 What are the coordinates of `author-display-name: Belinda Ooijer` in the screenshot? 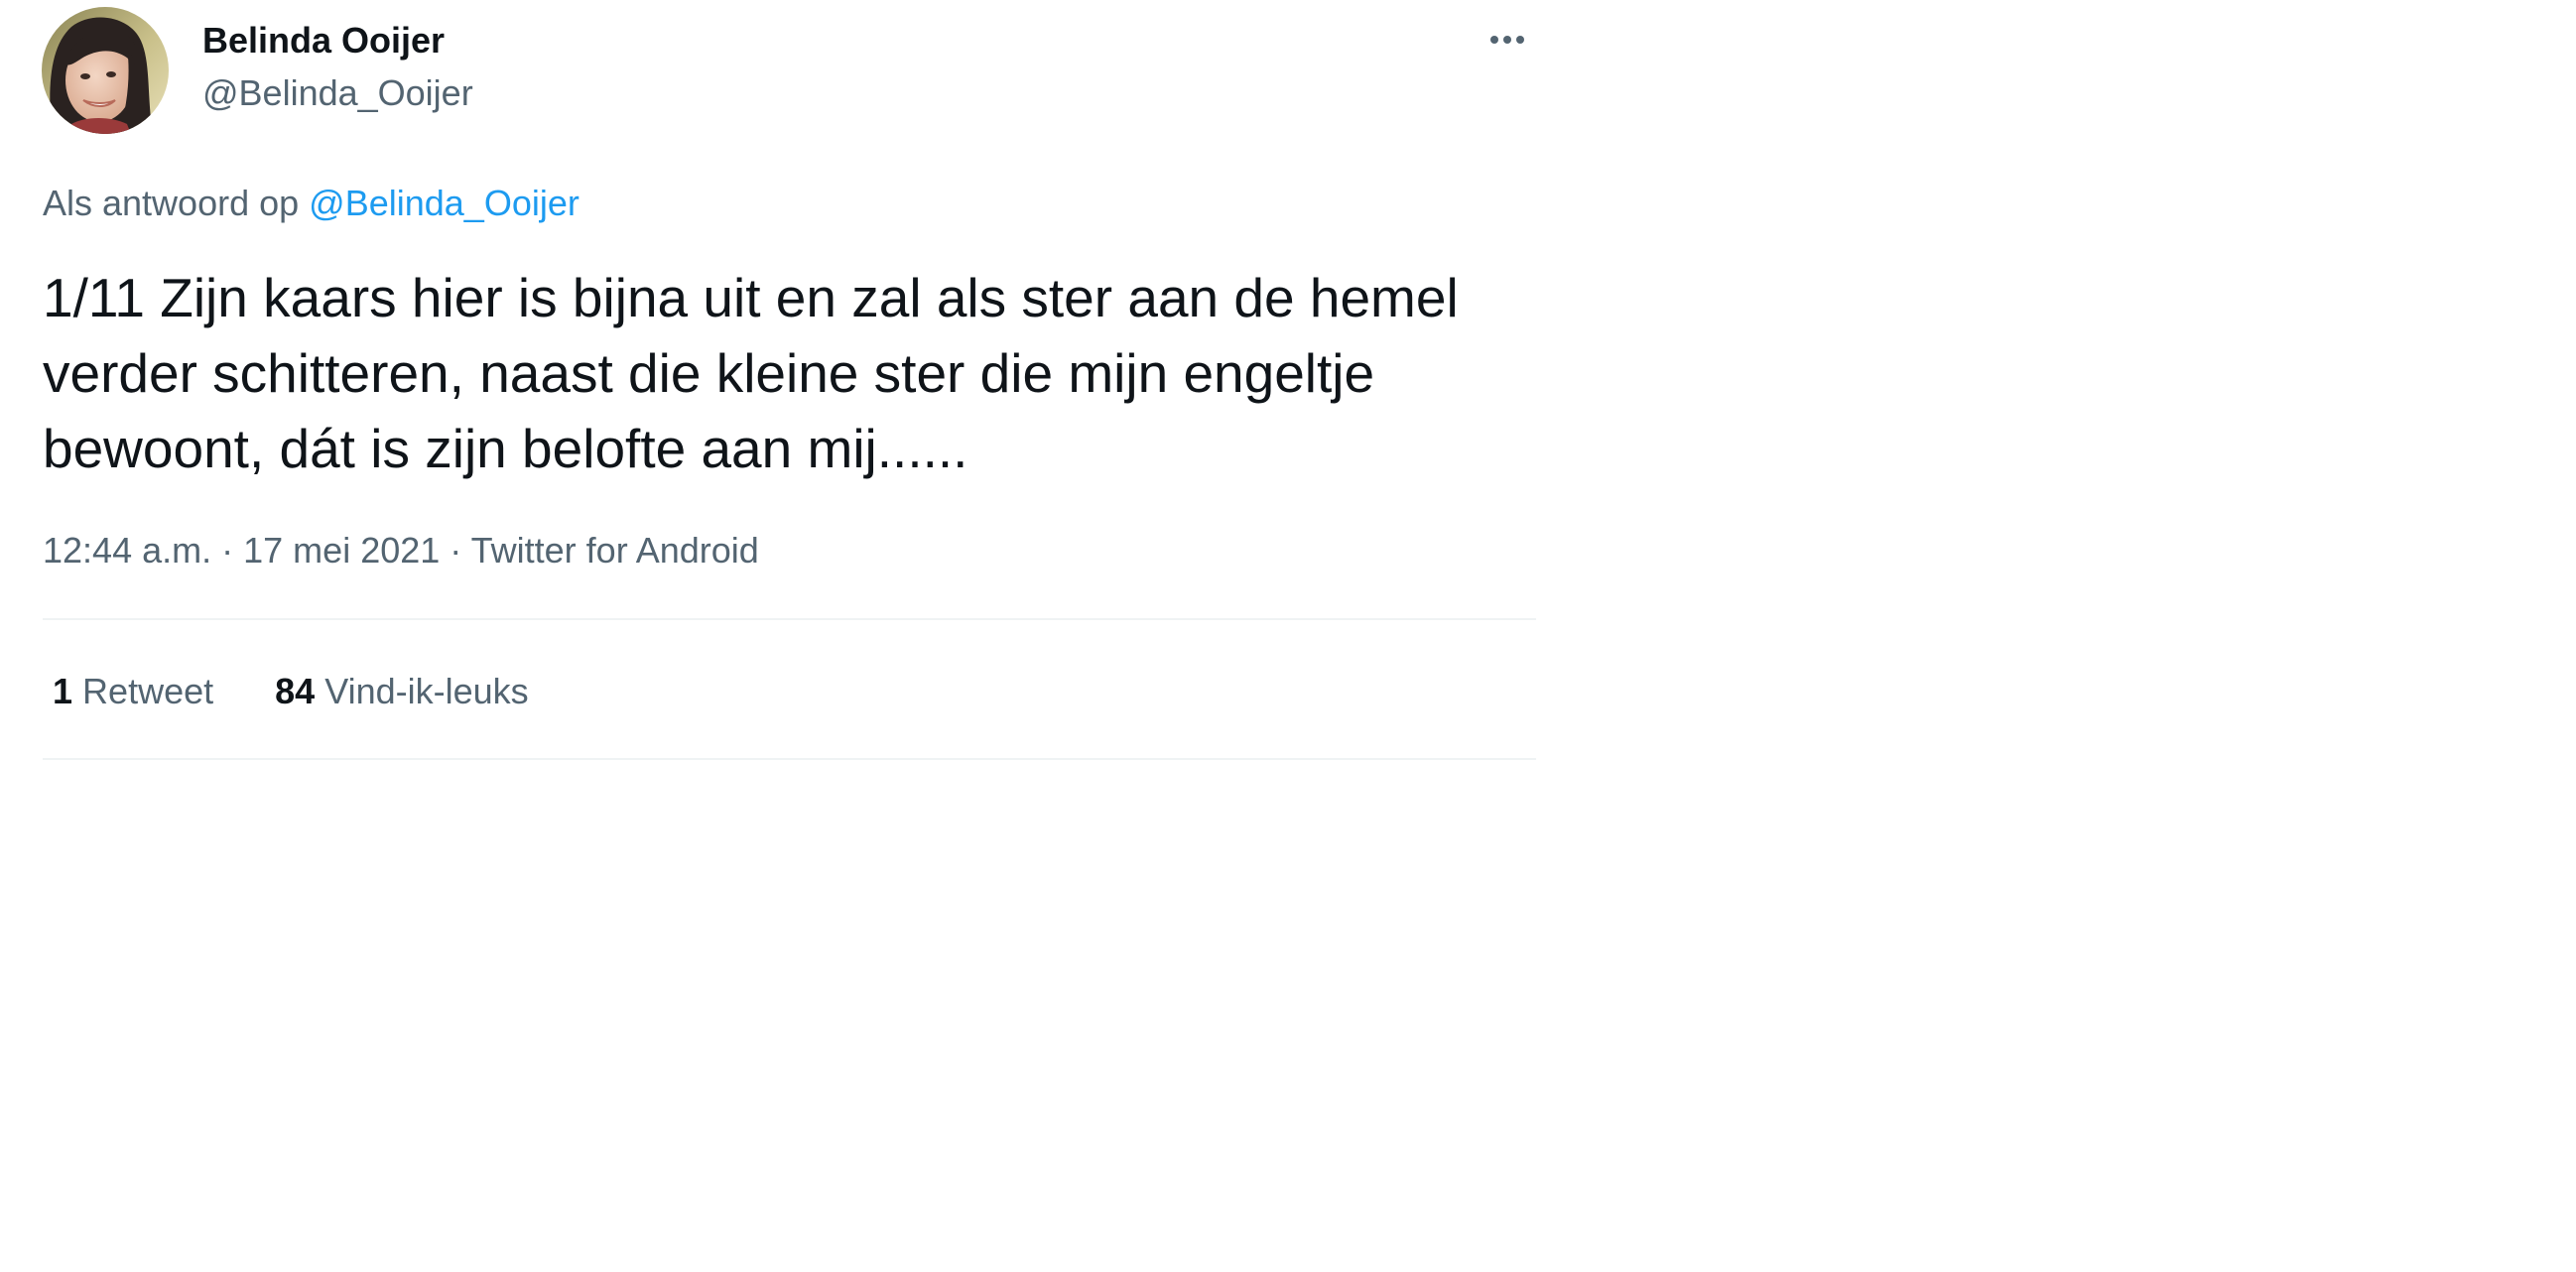 It's located at (338, 41).